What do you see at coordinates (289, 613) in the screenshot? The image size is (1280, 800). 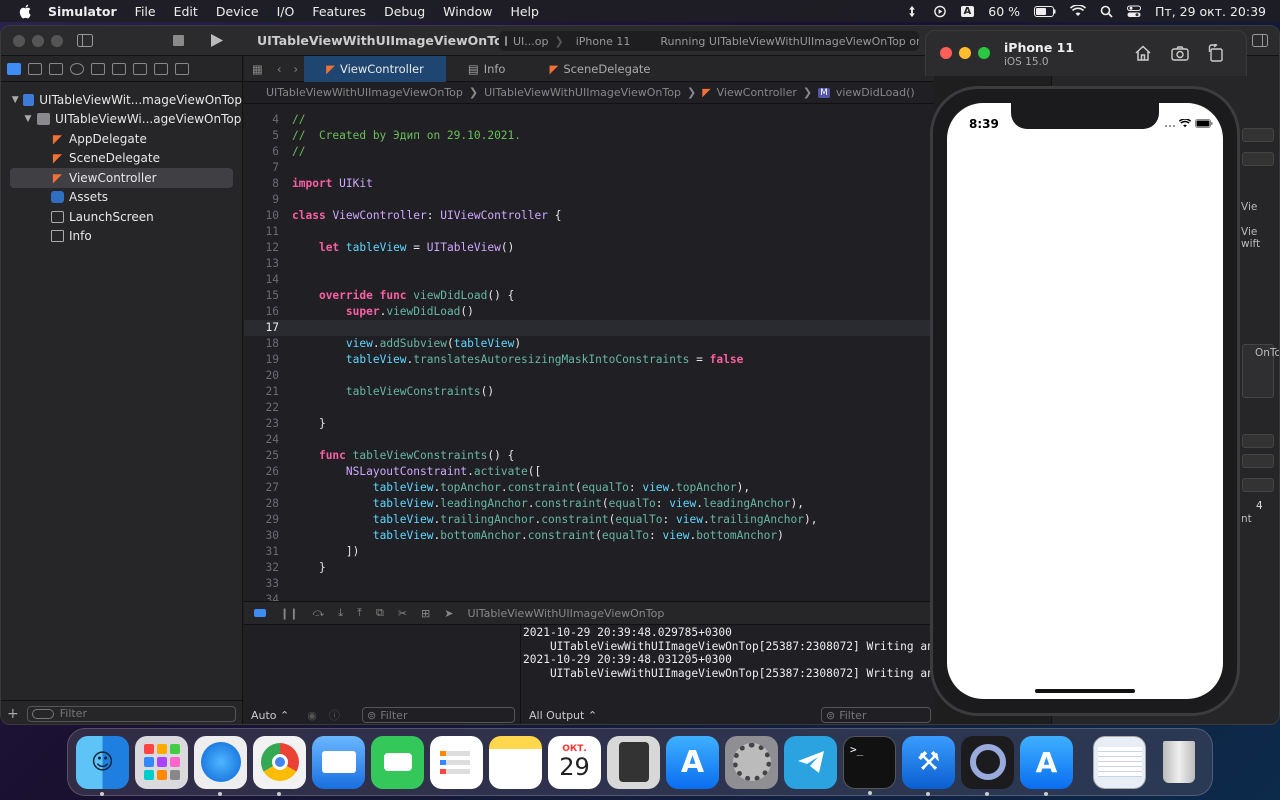 I see `pause-icon: ❙❙` at bounding box center [289, 613].